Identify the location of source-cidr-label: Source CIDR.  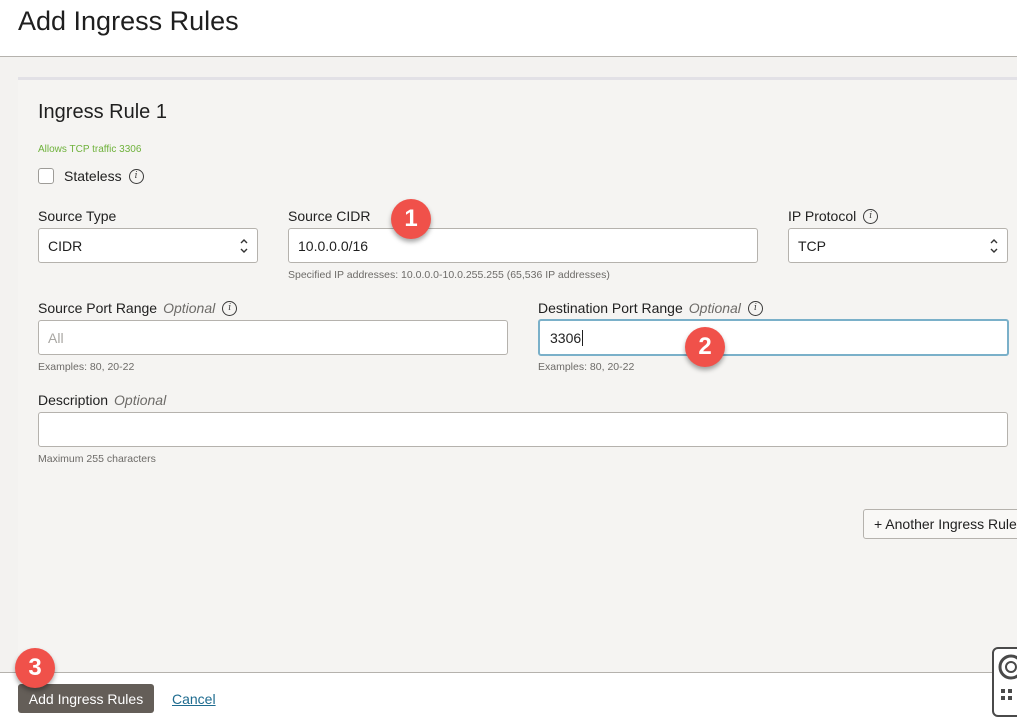
(329, 216).